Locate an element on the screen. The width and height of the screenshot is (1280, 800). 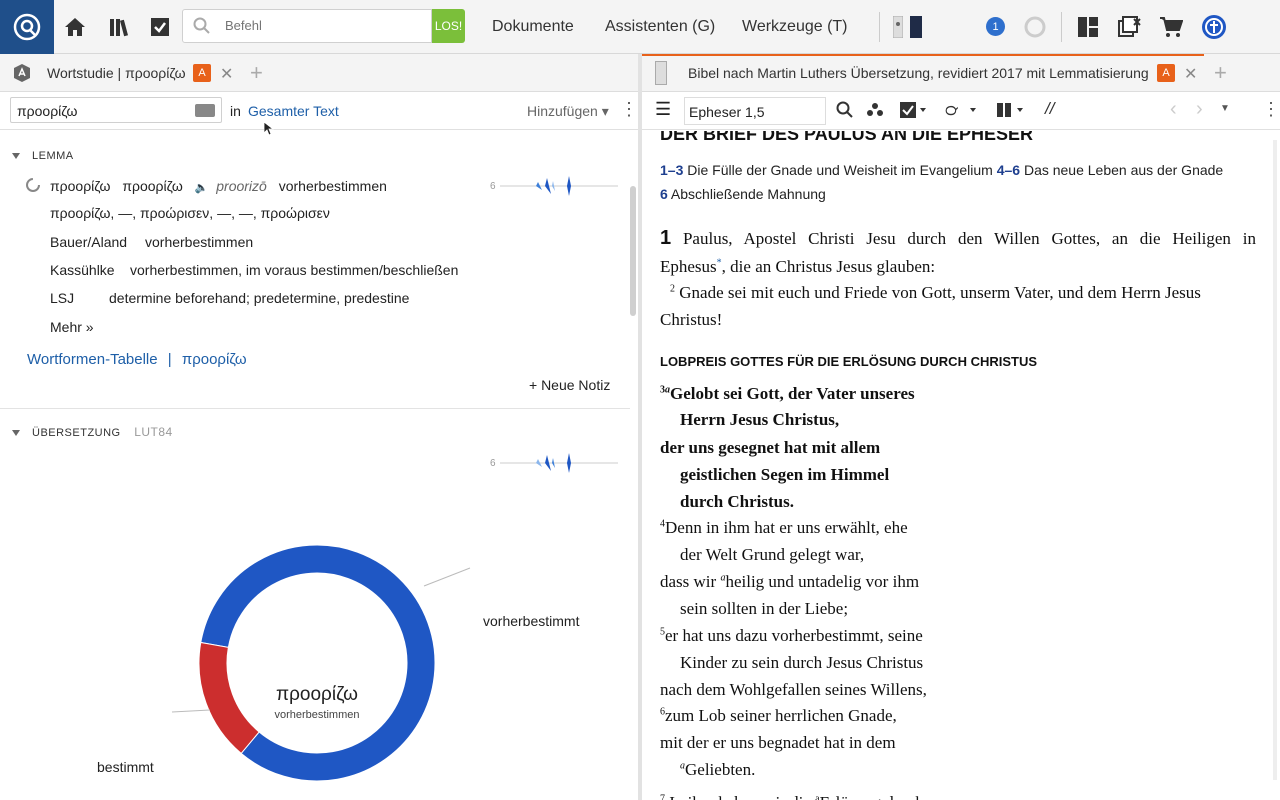
new-note-button: + Neue Notiz is located at coordinates (569, 385).